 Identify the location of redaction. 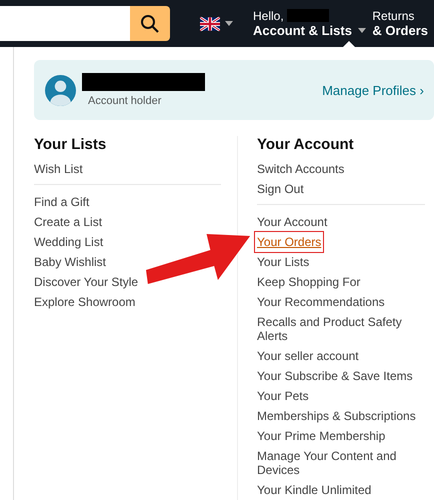
(307, 15).